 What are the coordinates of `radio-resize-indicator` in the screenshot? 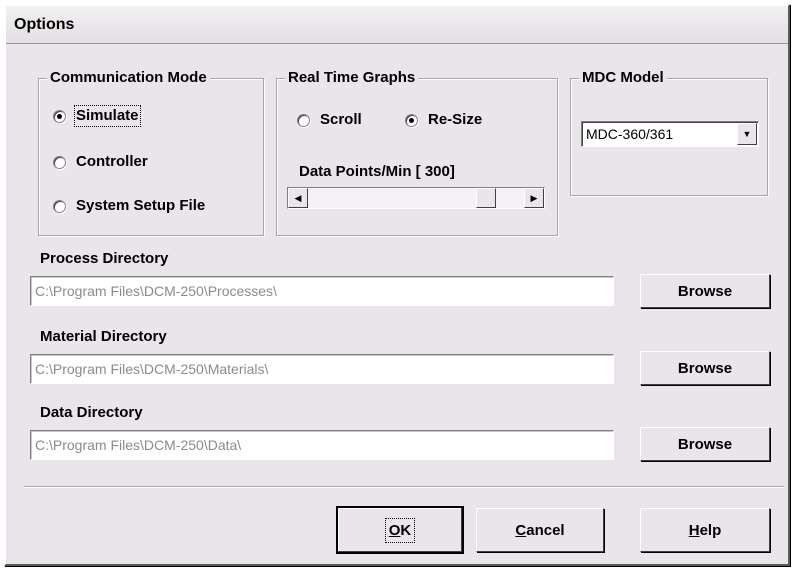 It's located at (411, 120).